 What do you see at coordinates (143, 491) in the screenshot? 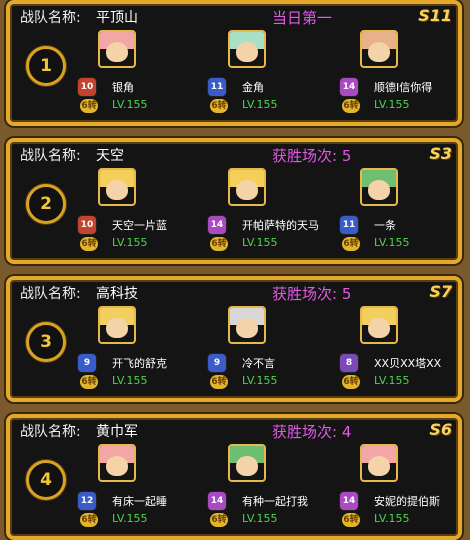
I see `team-member: 12 有床一起睡 6转 LV.155` at bounding box center [143, 491].